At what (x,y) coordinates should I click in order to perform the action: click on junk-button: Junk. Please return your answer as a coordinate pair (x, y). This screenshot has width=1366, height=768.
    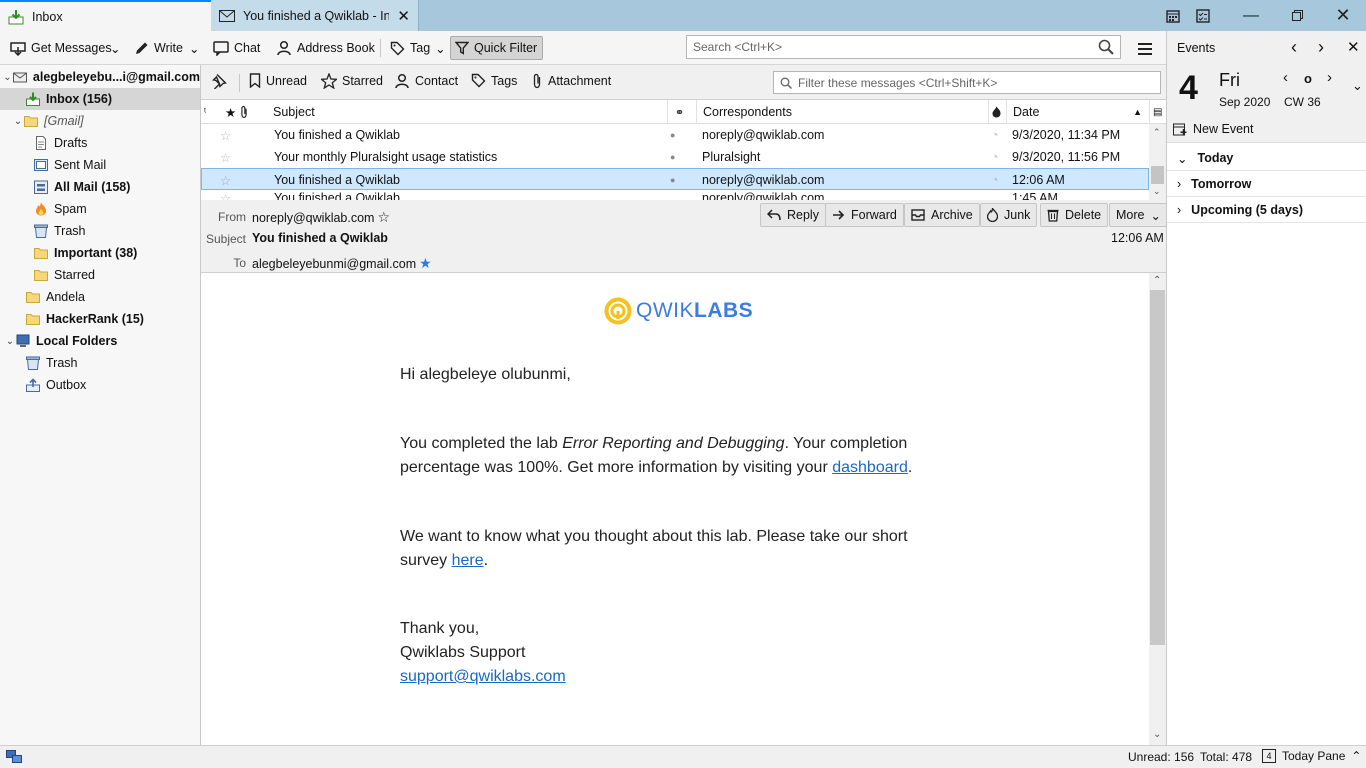
    Looking at the image, I should click on (1009, 215).